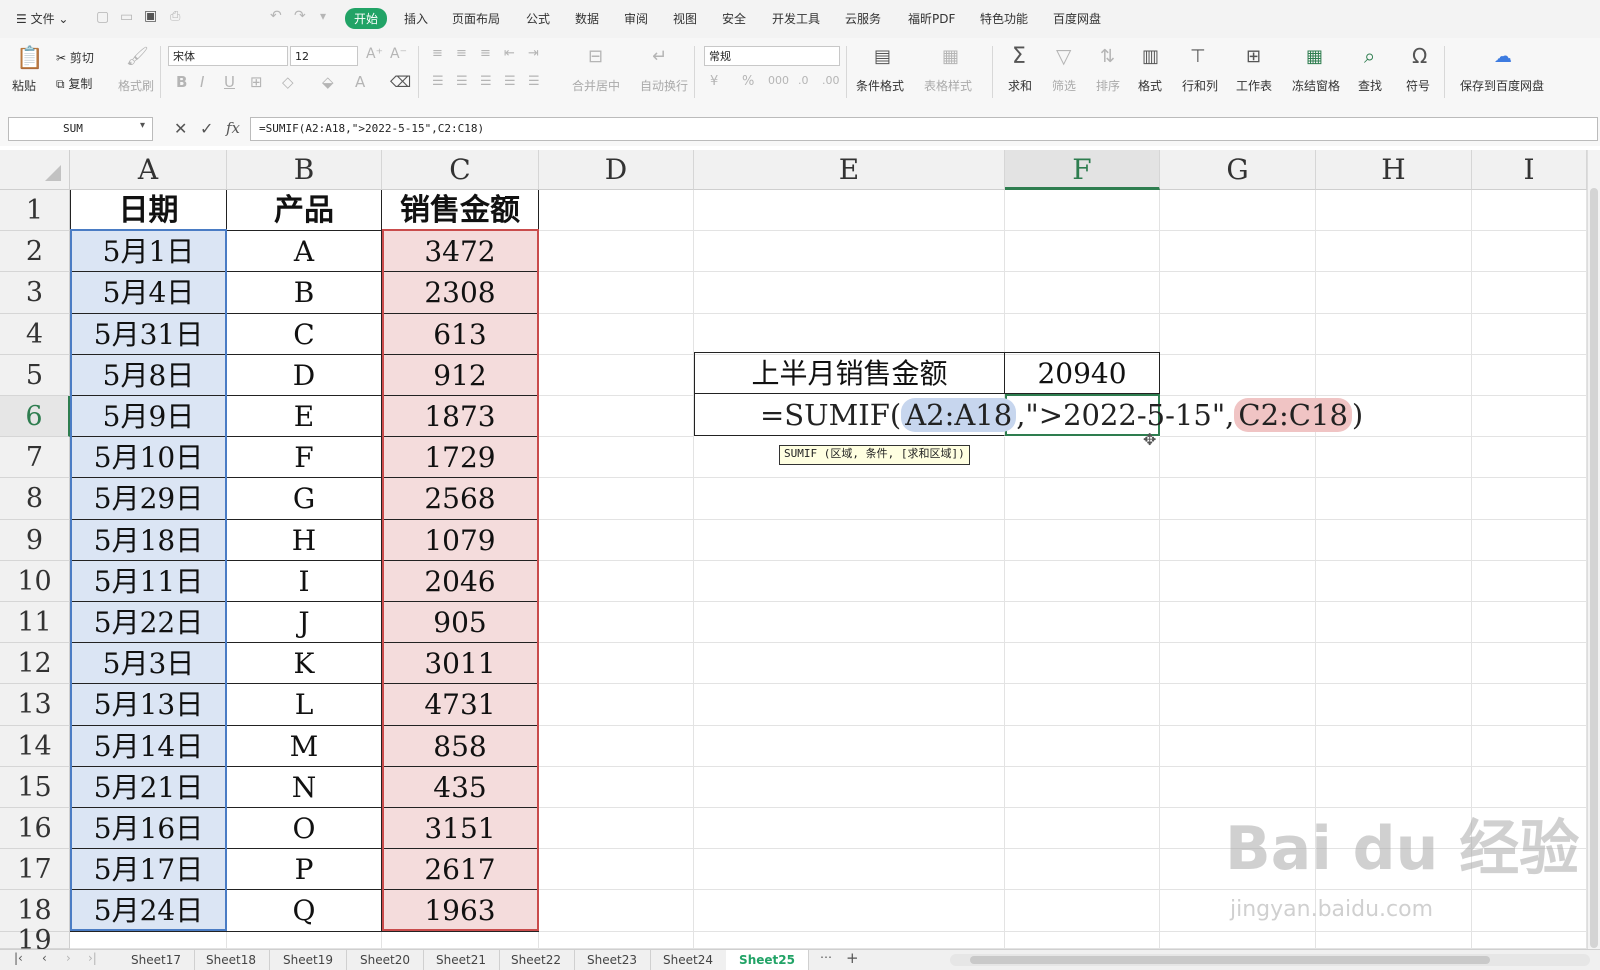 This screenshot has width=1600, height=970. What do you see at coordinates (233, 128) in the screenshot?
I see `fx-icon: fx` at bounding box center [233, 128].